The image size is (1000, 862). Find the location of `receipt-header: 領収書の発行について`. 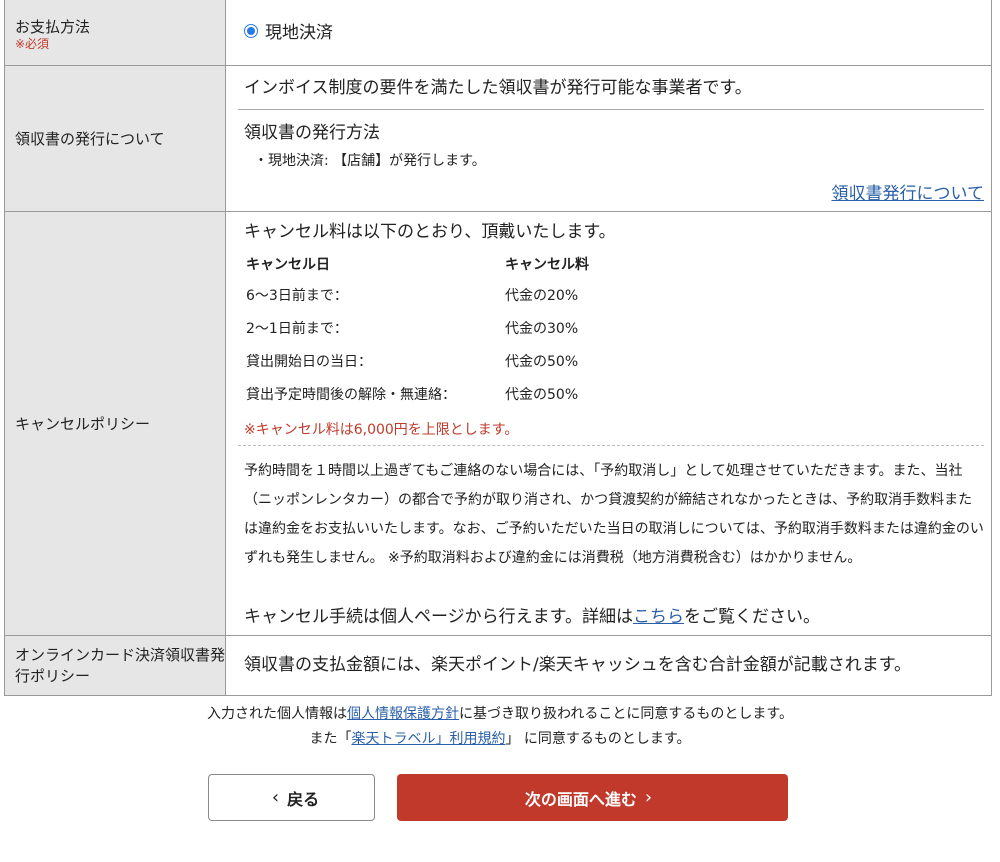

receipt-header: 領収書の発行について is located at coordinates (115, 138).